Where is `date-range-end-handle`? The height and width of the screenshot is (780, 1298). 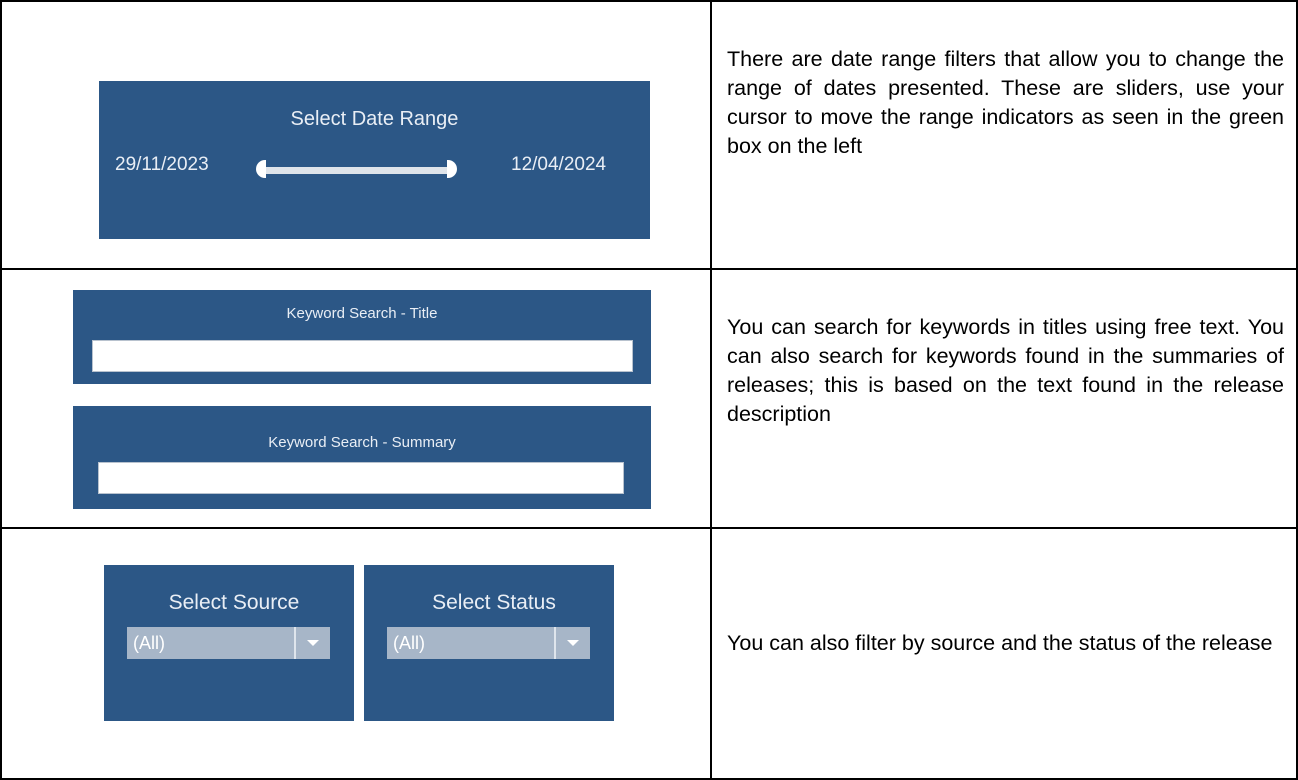
date-range-end-handle is located at coordinates (452, 169).